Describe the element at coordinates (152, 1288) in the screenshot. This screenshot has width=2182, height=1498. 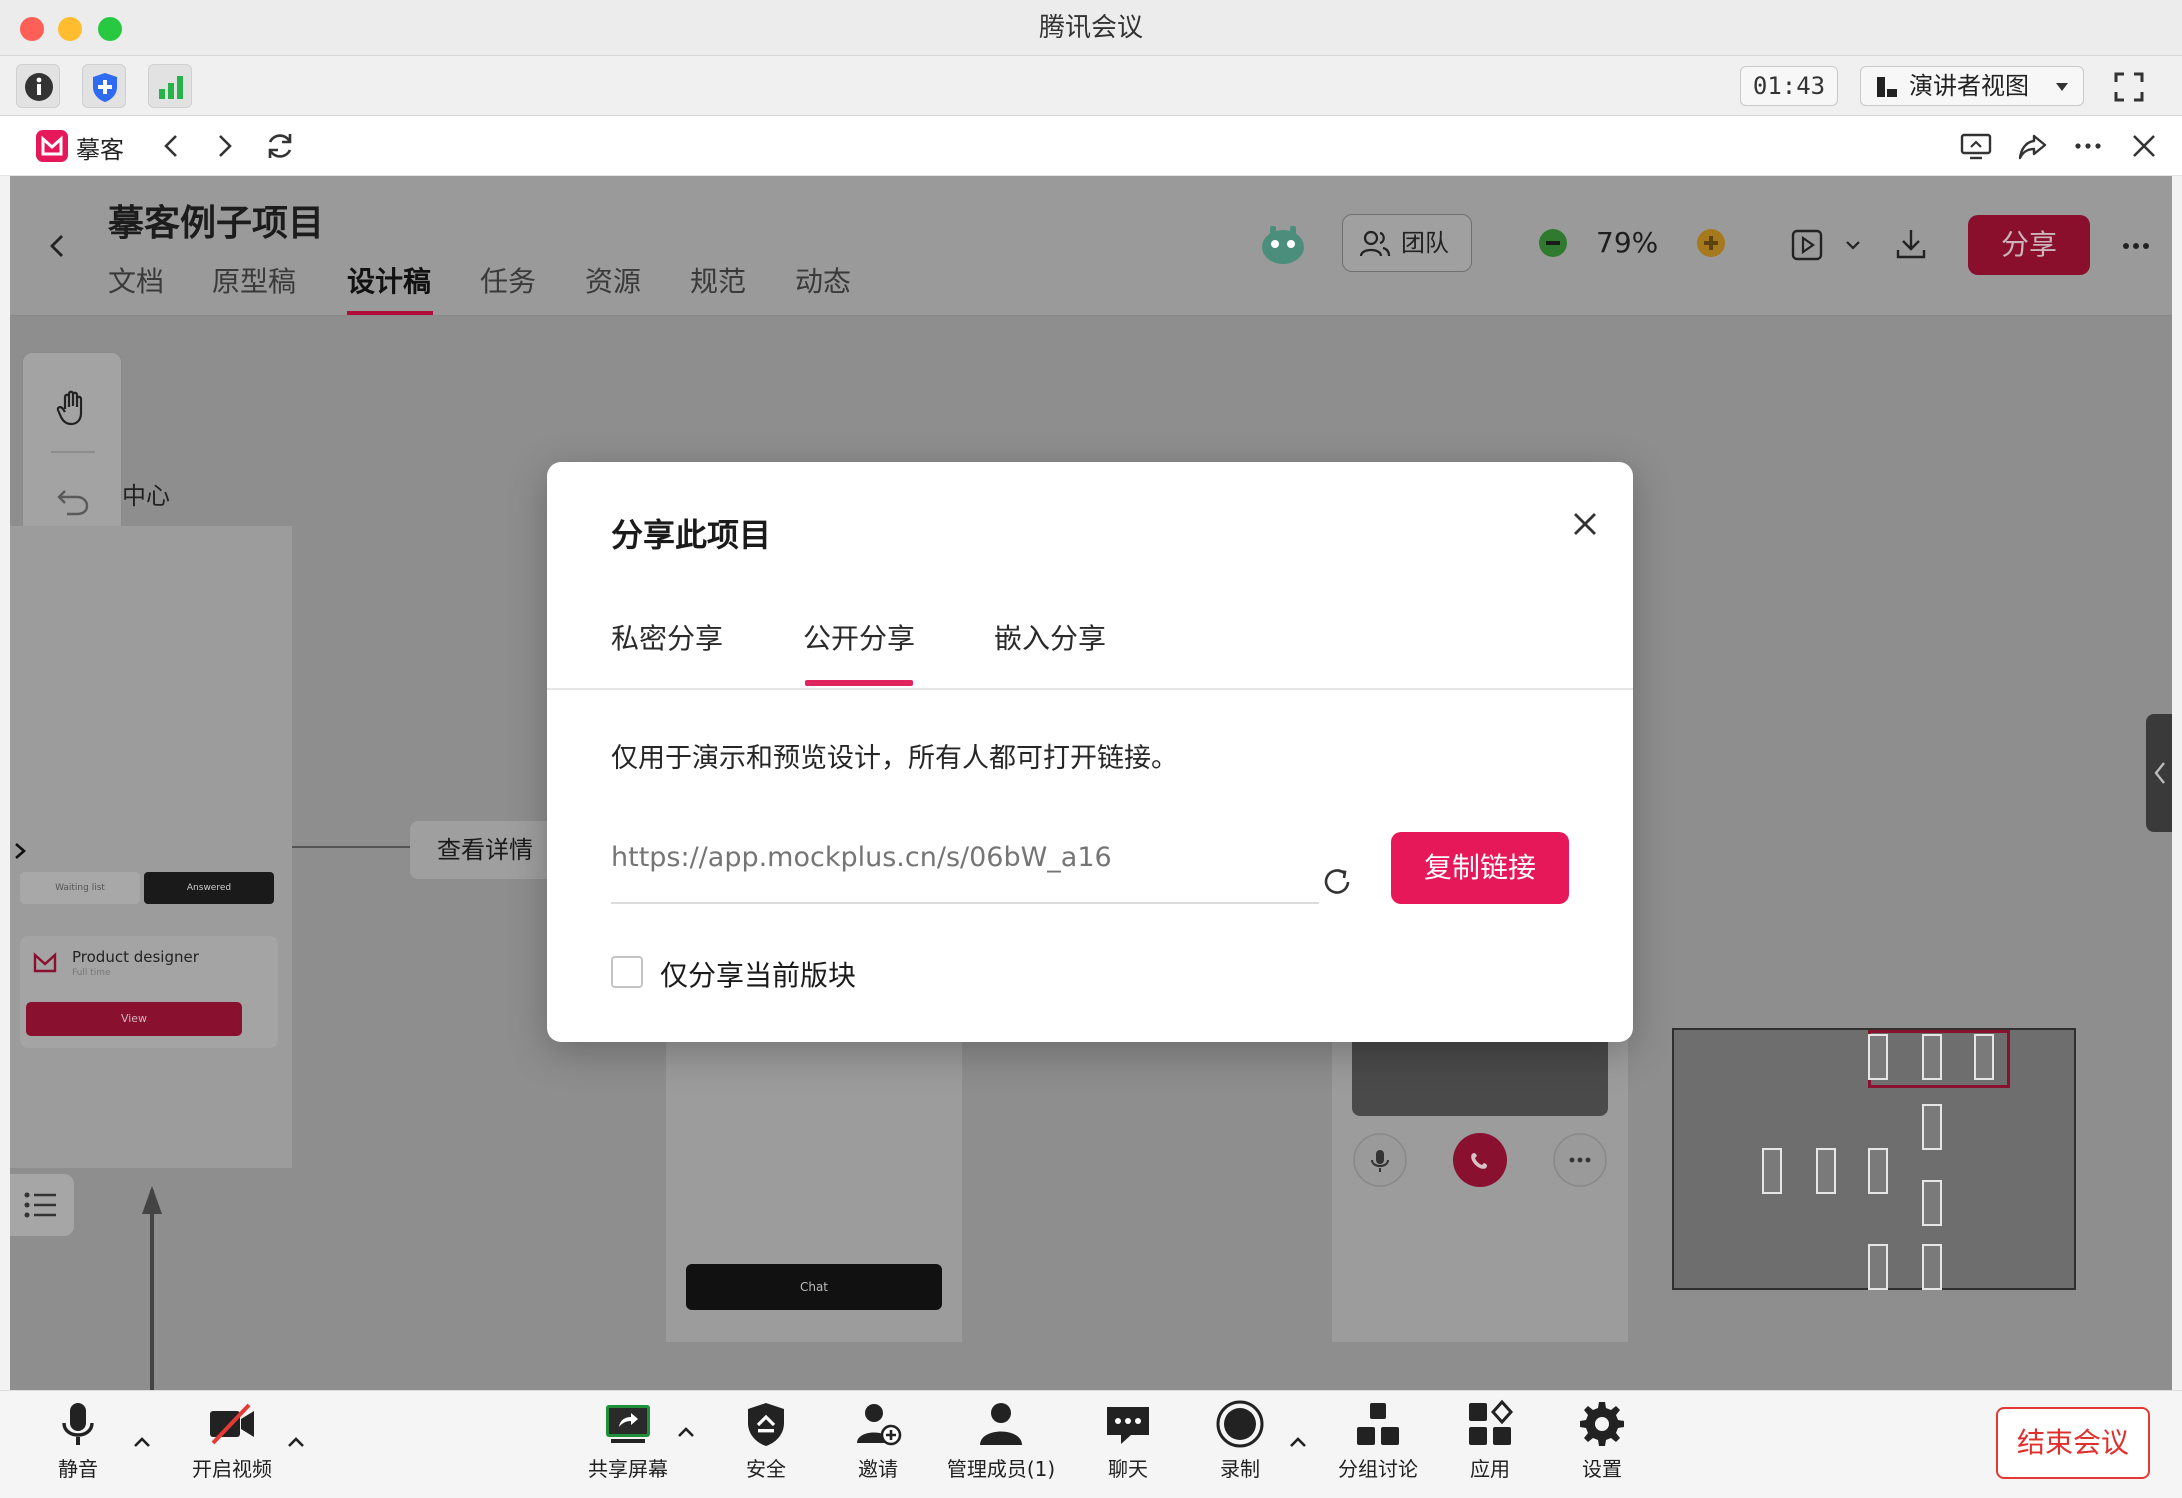
I see `flow-arrow-up` at that location.